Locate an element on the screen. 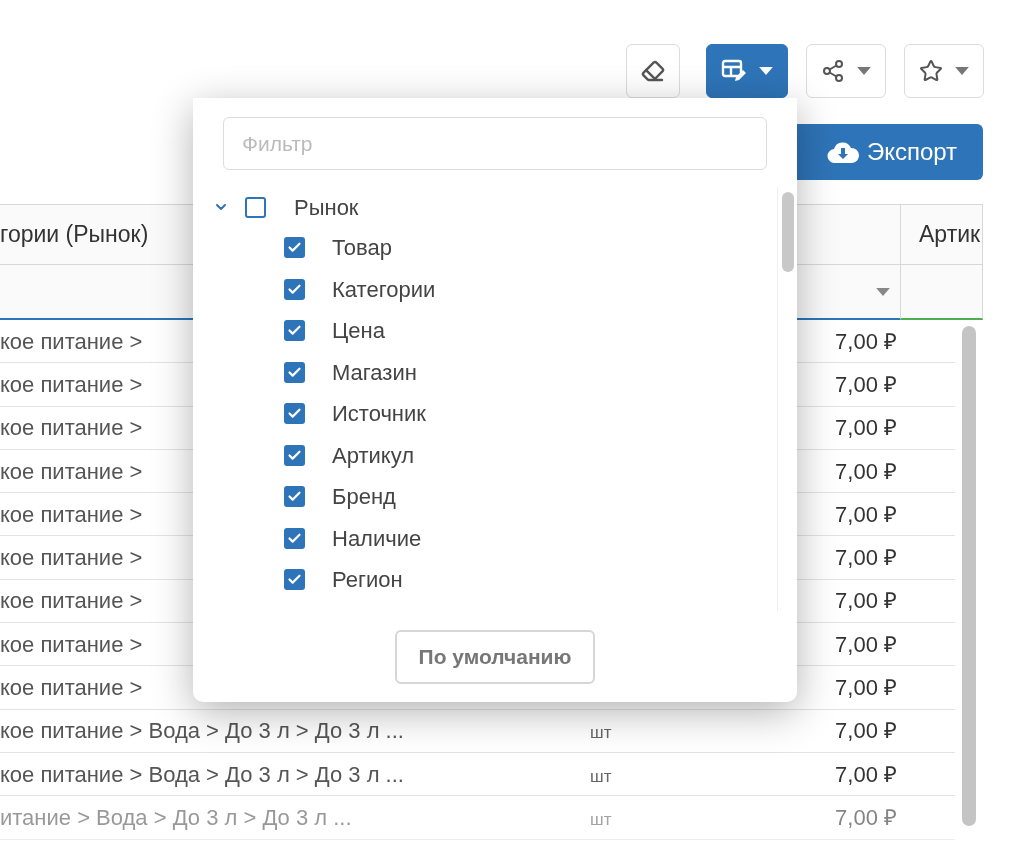 The width and height of the screenshot is (1024, 862). default-button: По умолчанию is located at coordinates (495, 657).